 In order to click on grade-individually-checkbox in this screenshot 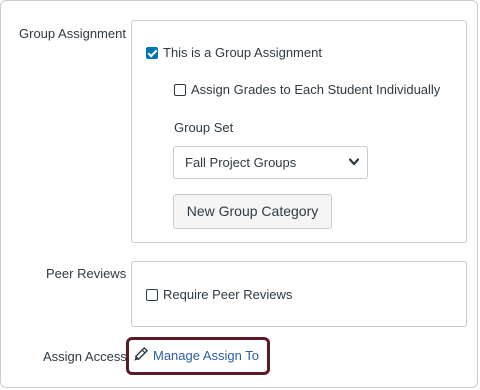, I will do `click(180, 90)`.